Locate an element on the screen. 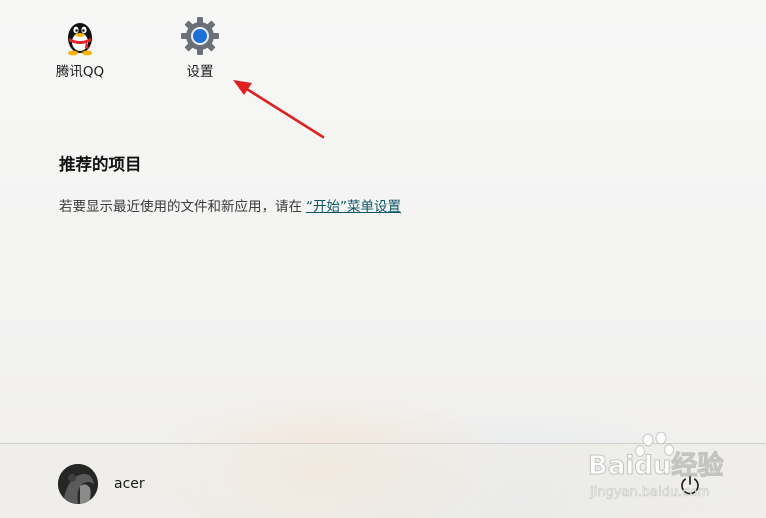  annotation-arrow-icon is located at coordinates (279, 109).